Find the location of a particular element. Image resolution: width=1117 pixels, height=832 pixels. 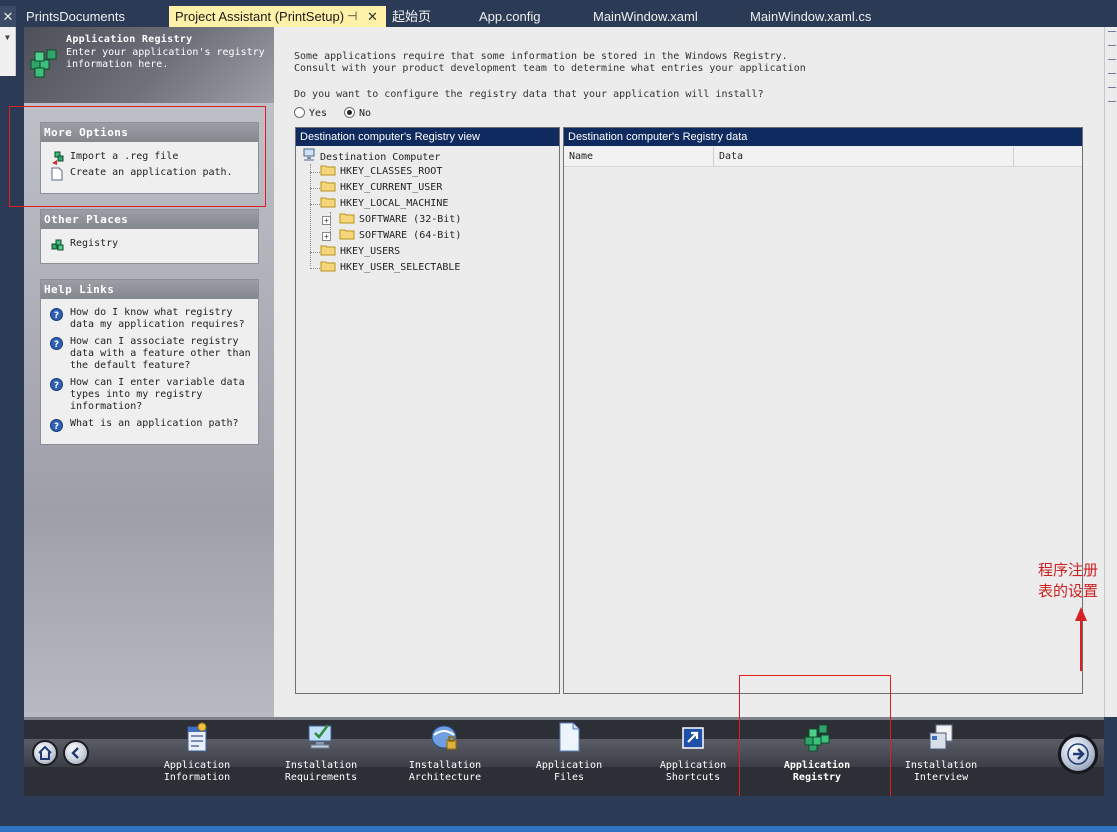

step-application-files: Application Files is located at coordinates (569, 756).